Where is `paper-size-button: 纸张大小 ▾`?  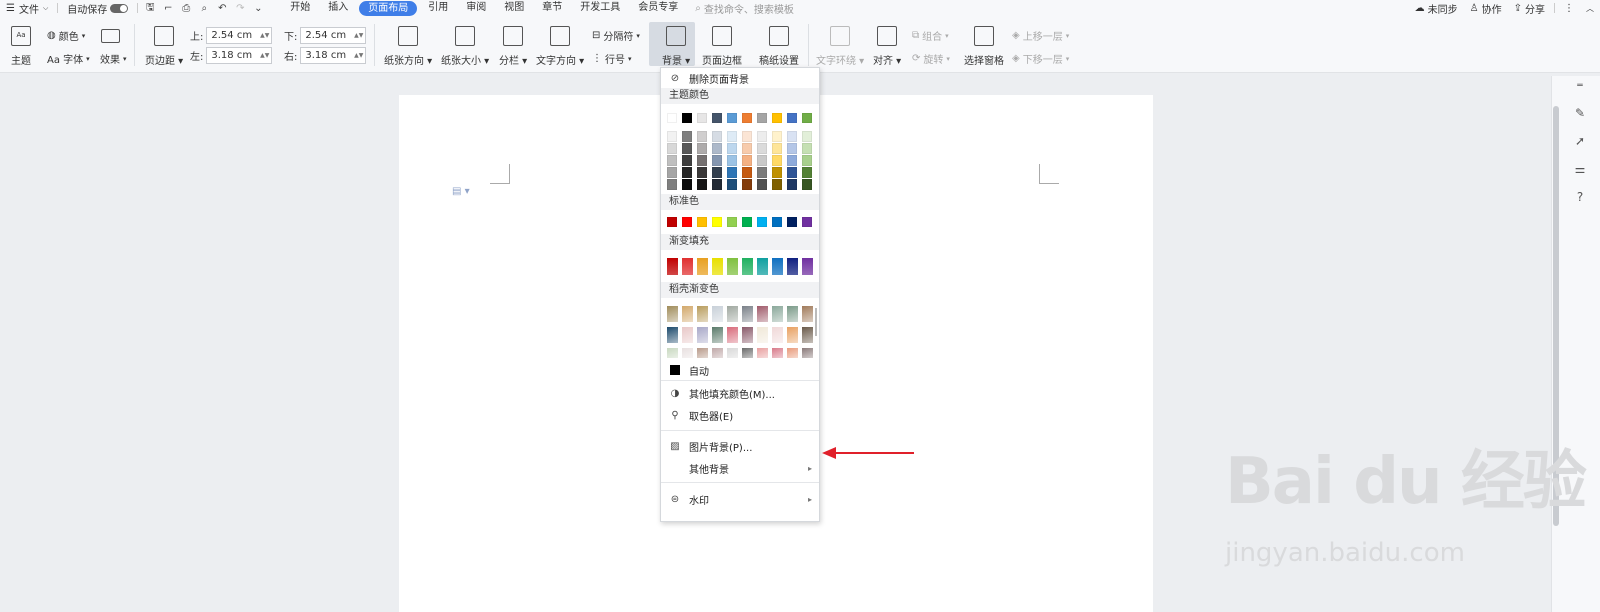 paper-size-button: 纸张大小 ▾ is located at coordinates (465, 41).